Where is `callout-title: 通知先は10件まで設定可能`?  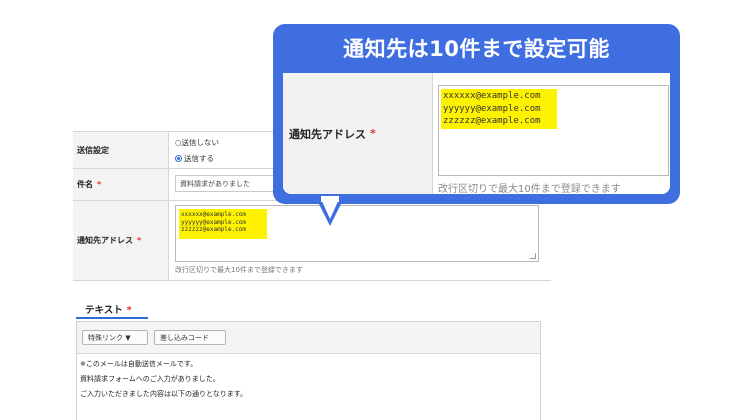 callout-title: 通知先は10件まで設定可能 is located at coordinates (476, 49).